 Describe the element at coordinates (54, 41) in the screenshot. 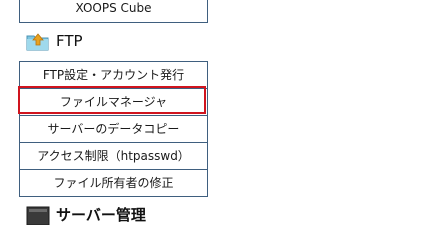

I see `ftp-section-header: FTP` at that location.